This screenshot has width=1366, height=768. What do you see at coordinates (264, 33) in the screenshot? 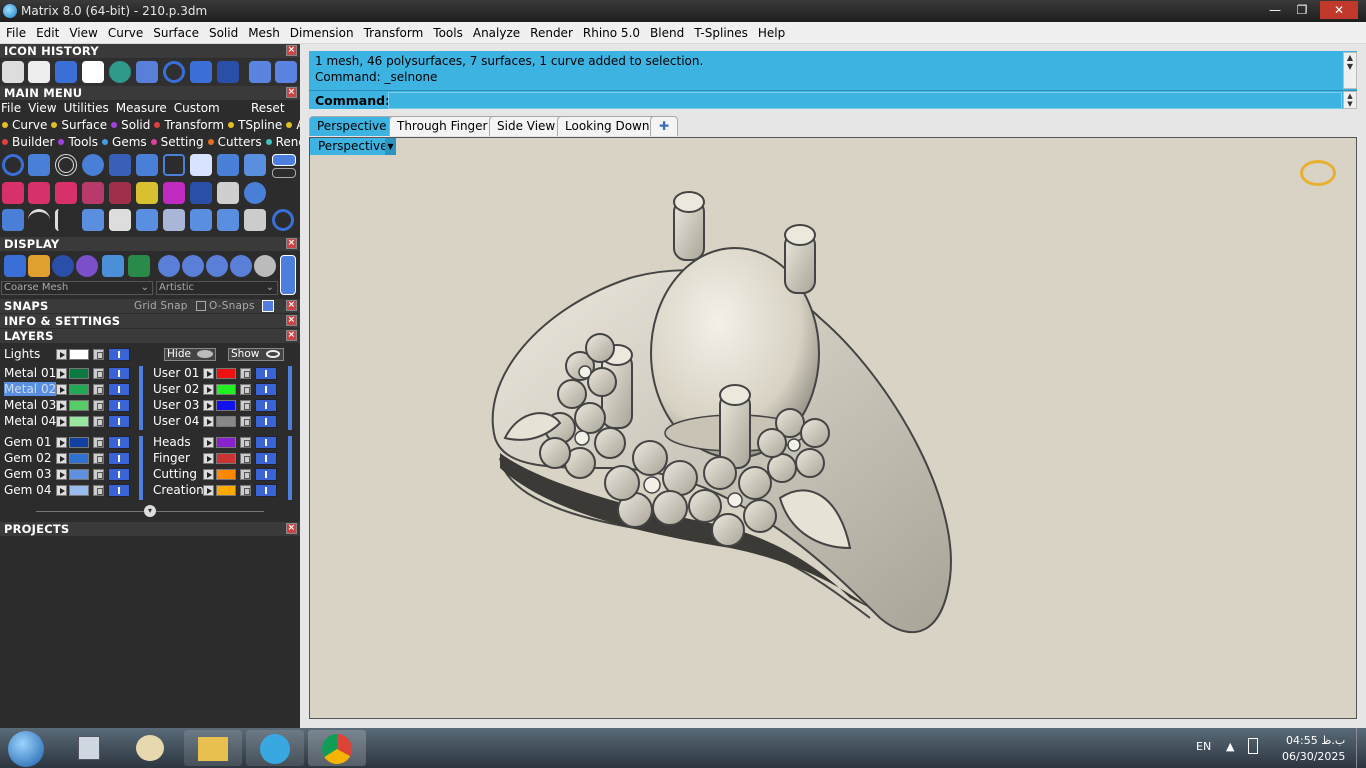
I see `menu-mesh: Mesh` at bounding box center [264, 33].